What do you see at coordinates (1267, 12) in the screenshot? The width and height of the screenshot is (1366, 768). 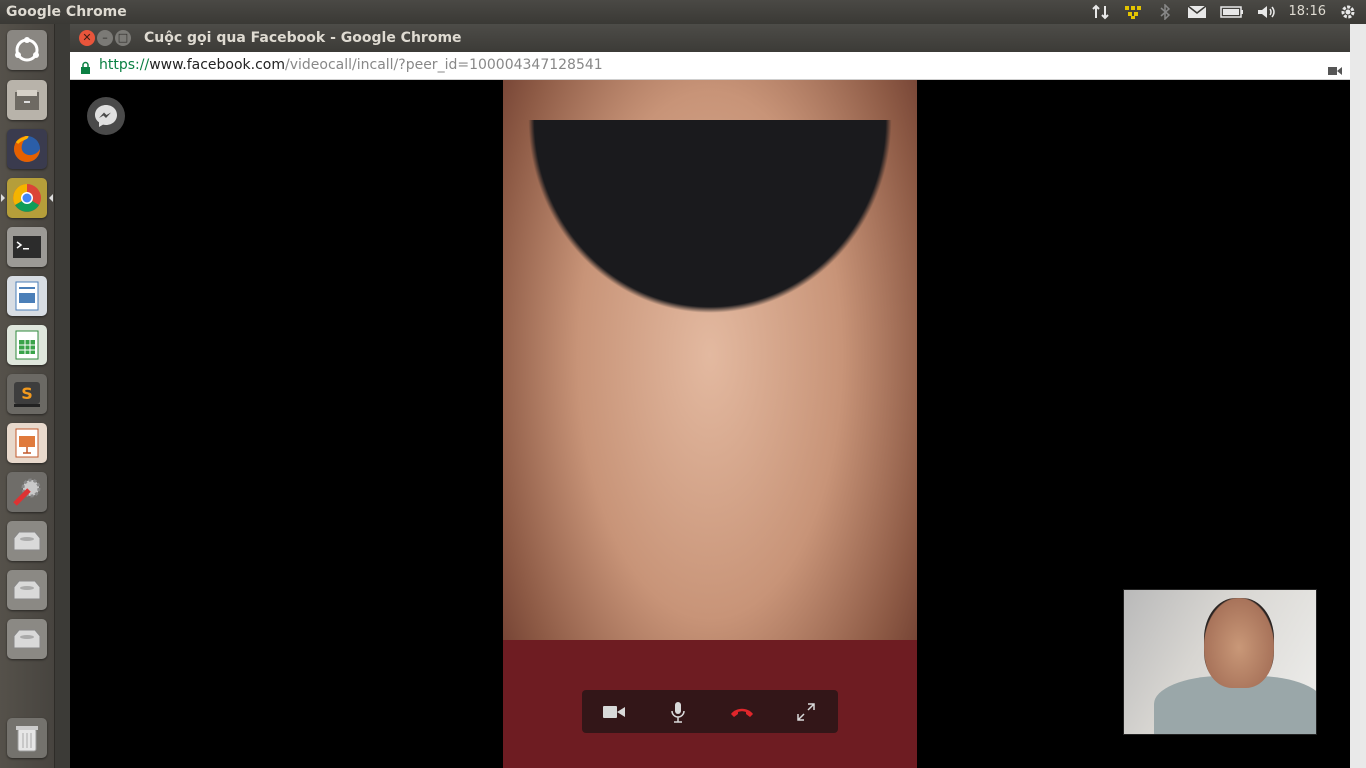 I see `volume-icon` at bounding box center [1267, 12].